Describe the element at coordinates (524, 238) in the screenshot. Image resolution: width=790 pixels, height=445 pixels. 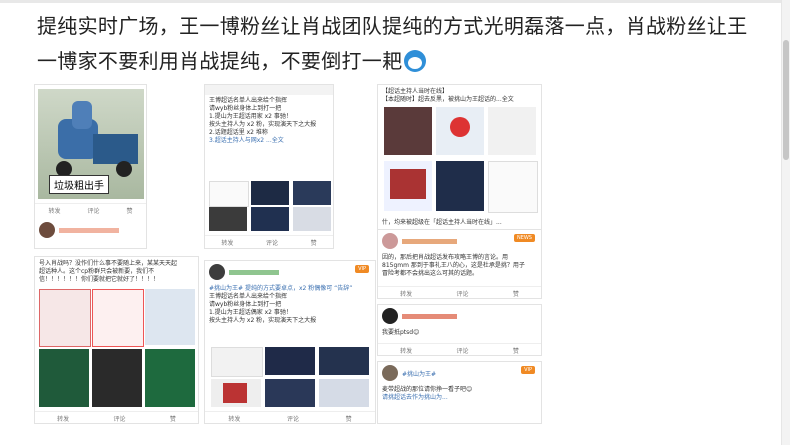
I see `news-badge: NEWS` at that location.